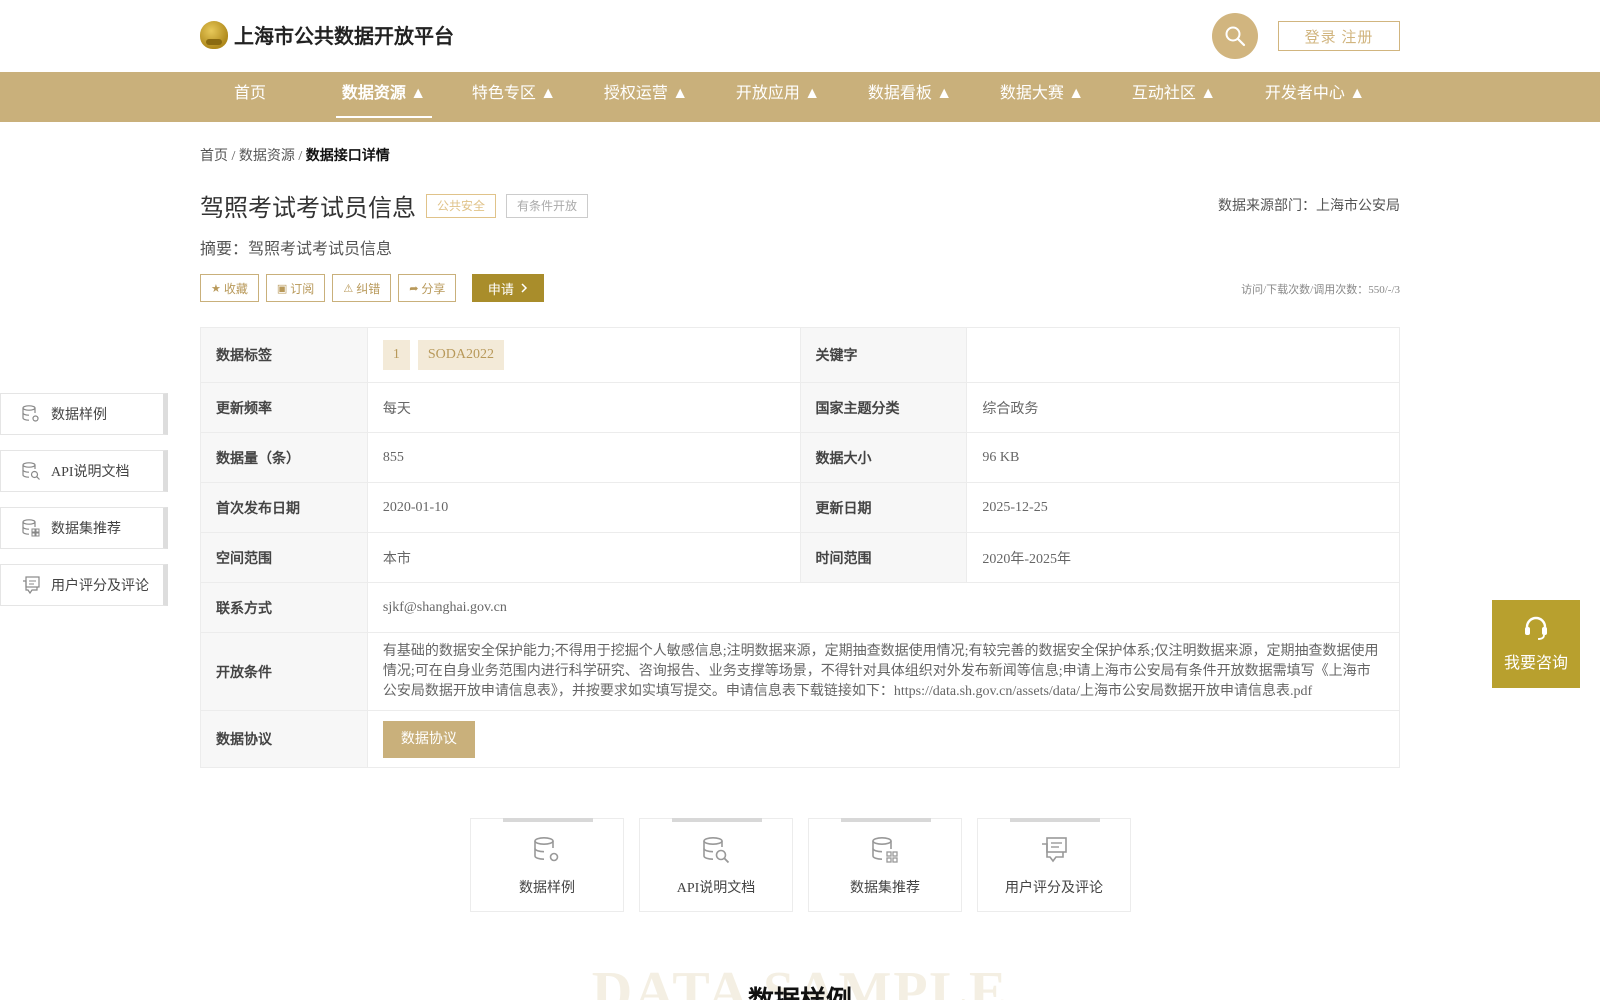 This screenshot has height=1000, width=1600. I want to click on contact-label: 联系方式, so click(284, 607).